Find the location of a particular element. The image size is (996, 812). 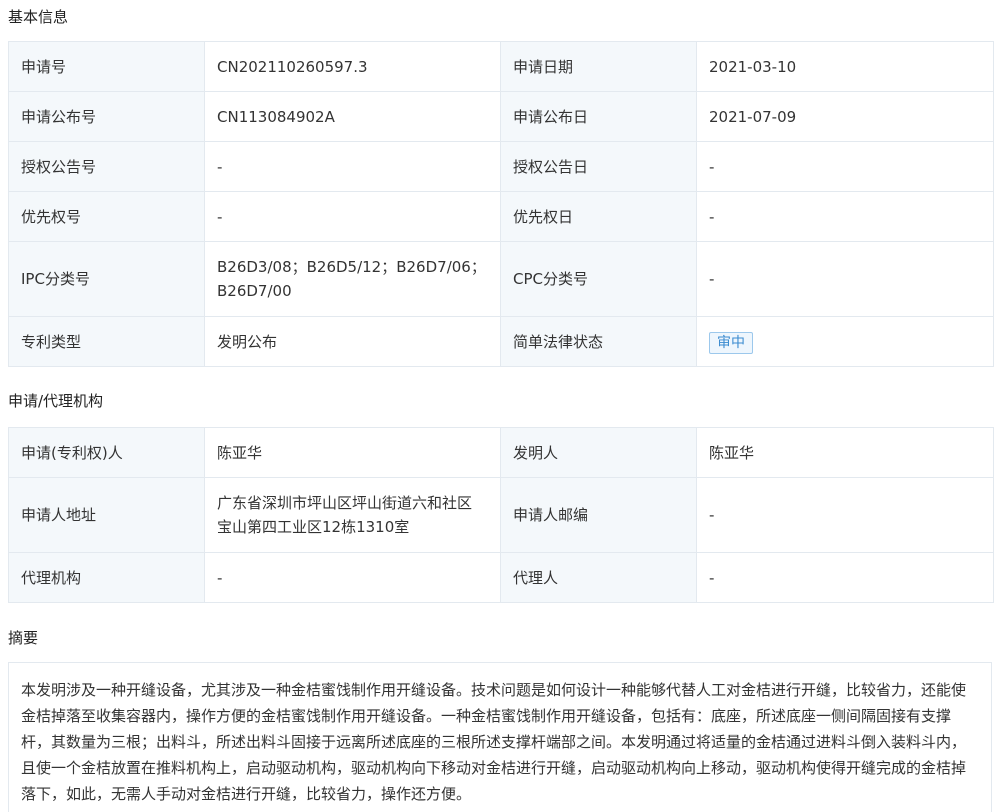

cpc-value: - is located at coordinates (845, 279).